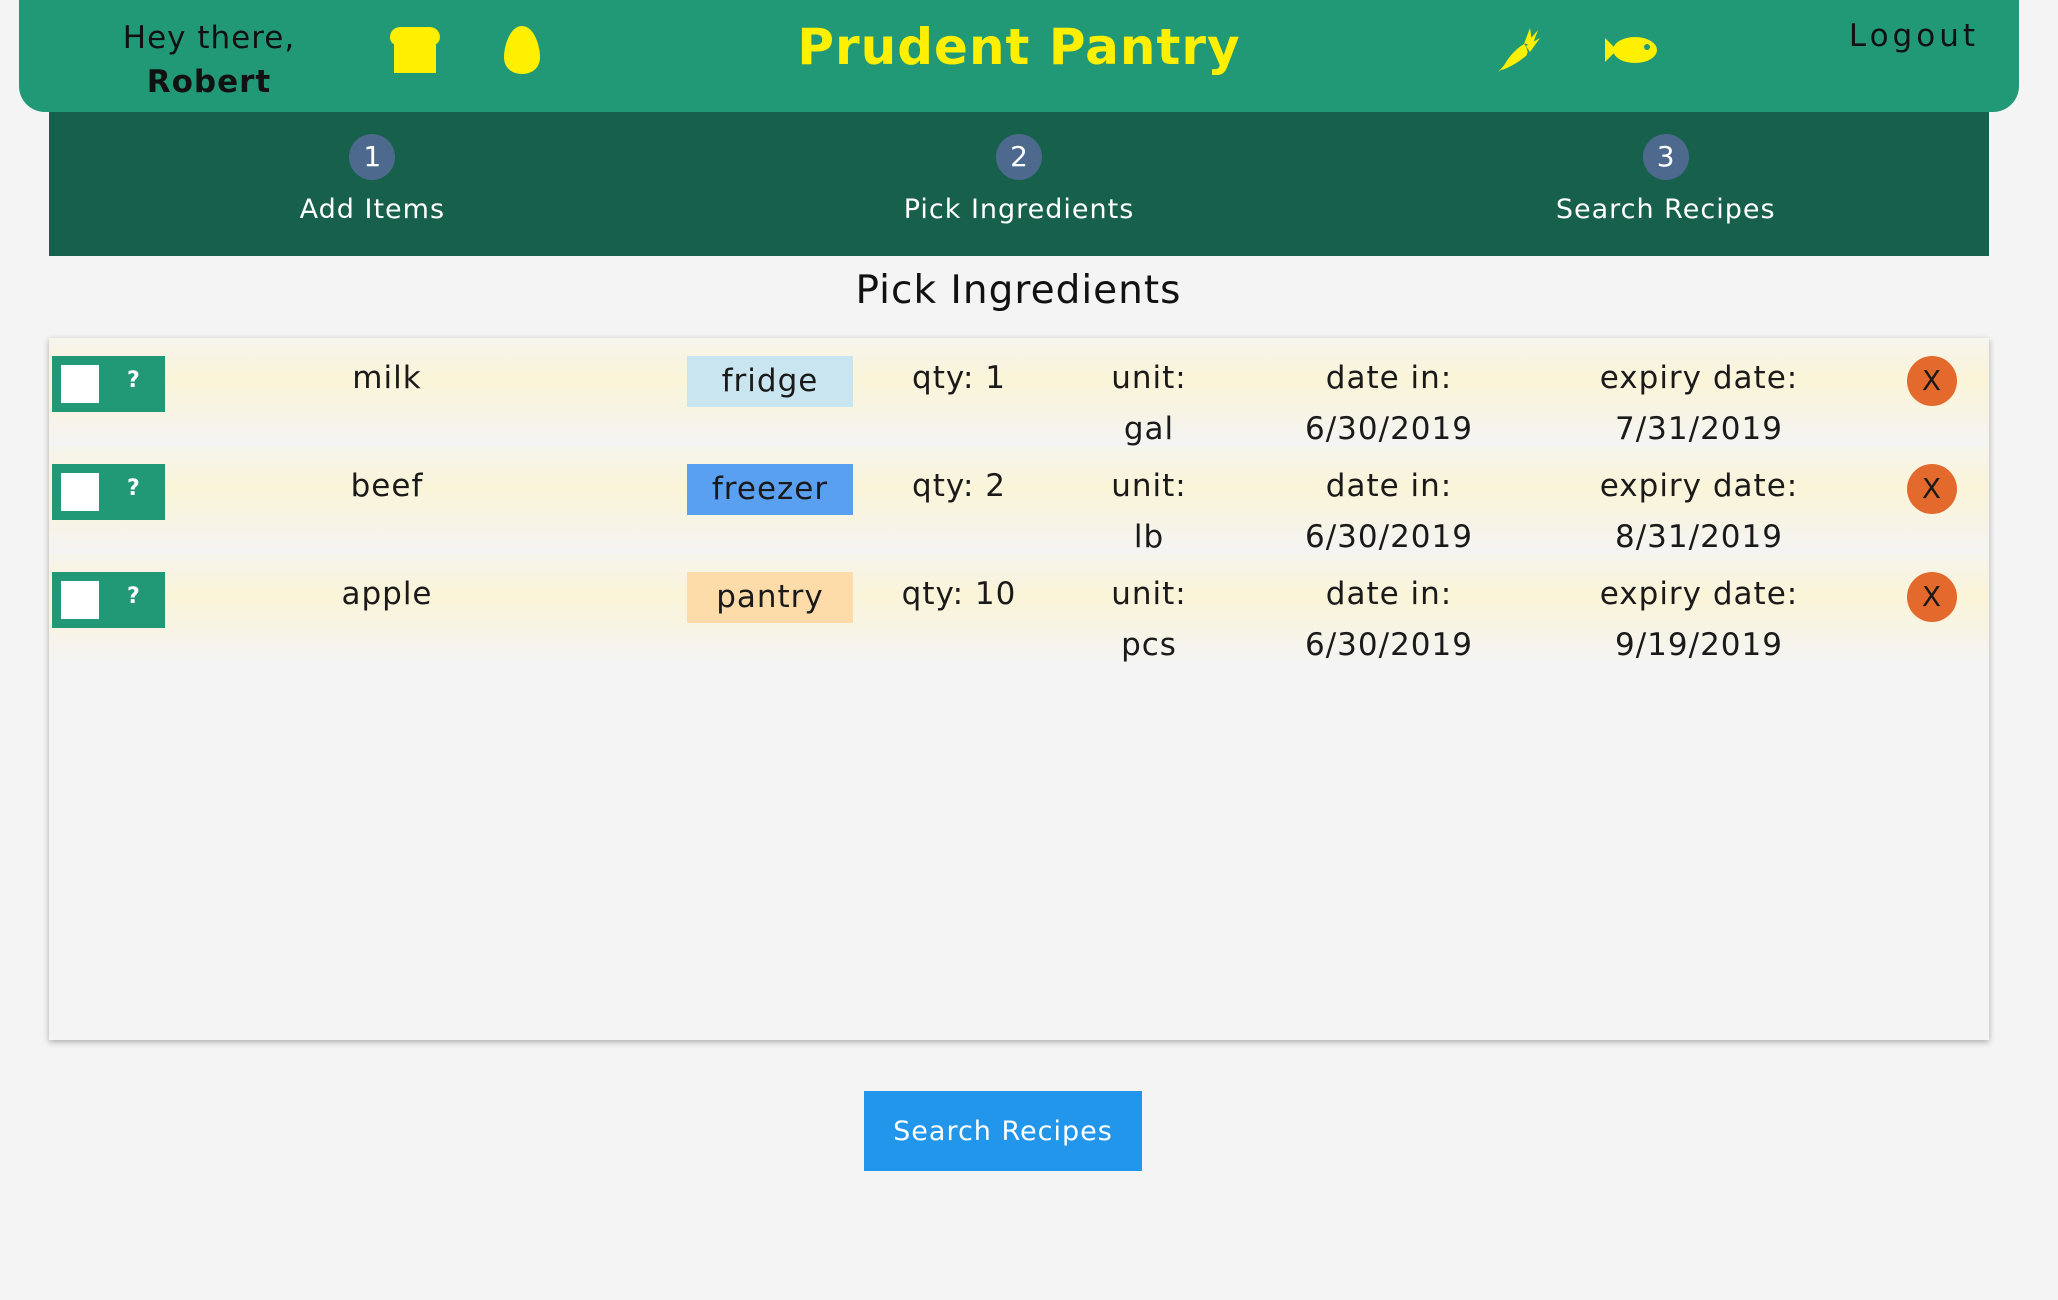  What do you see at coordinates (770, 489) in the screenshot?
I see `location-badge: freezer` at bounding box center [770, 489].